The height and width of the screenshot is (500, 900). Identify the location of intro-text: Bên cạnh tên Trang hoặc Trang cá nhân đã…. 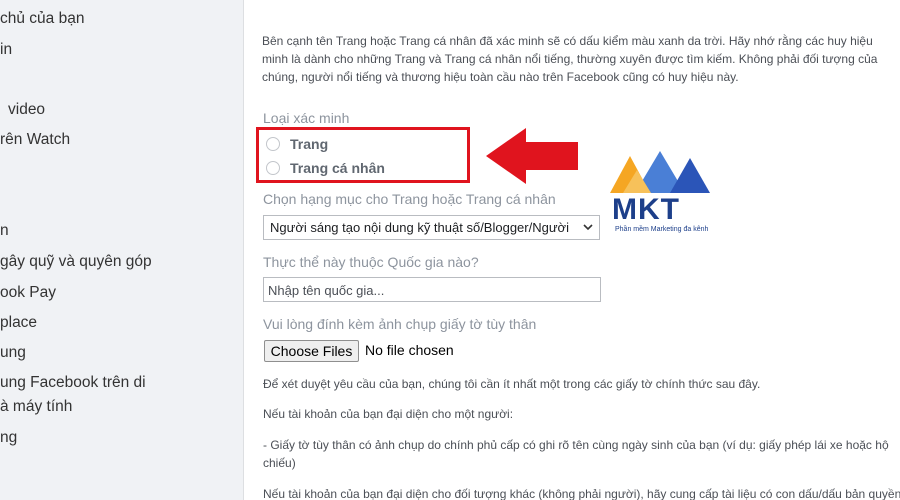
(581, 59).